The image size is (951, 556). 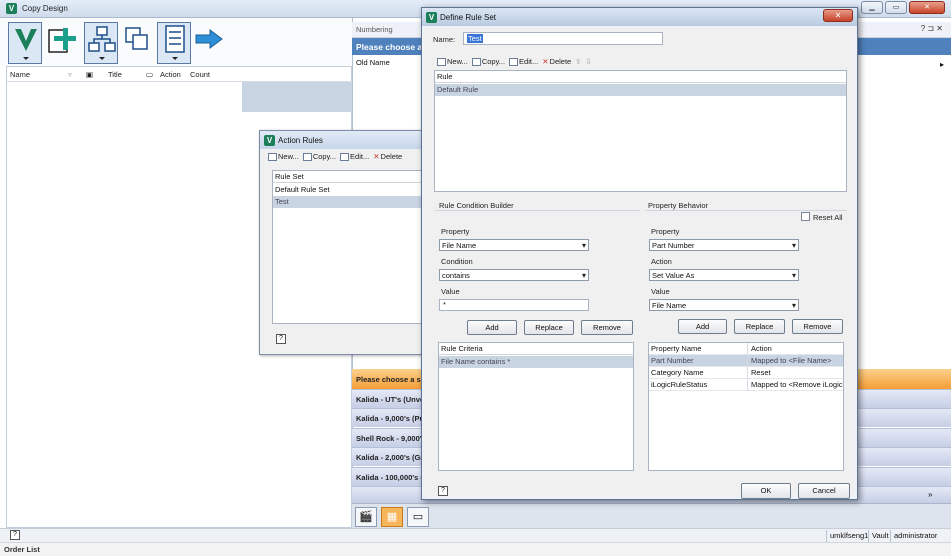 What do you see at coordinates (115, 74) in the screenshot?
I see `col-title: Title` at bounding box center [115, 74].